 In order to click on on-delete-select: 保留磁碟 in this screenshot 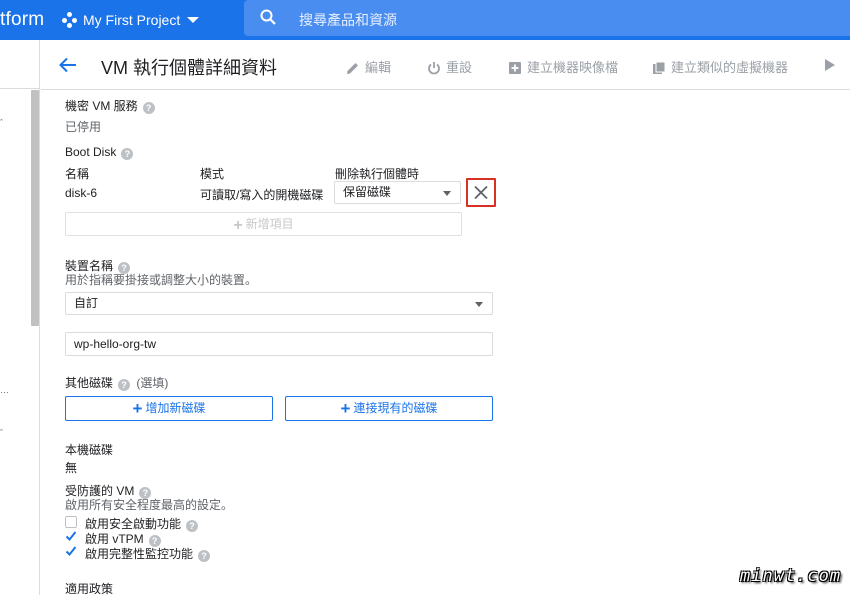, I will do `click(397, 192)`.